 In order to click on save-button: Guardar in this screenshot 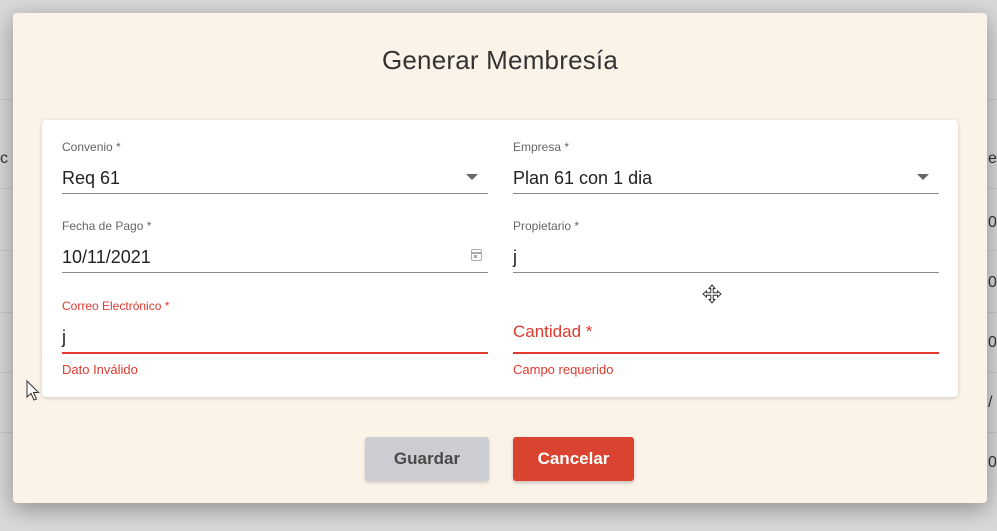, I will do `click(427, 459)`.